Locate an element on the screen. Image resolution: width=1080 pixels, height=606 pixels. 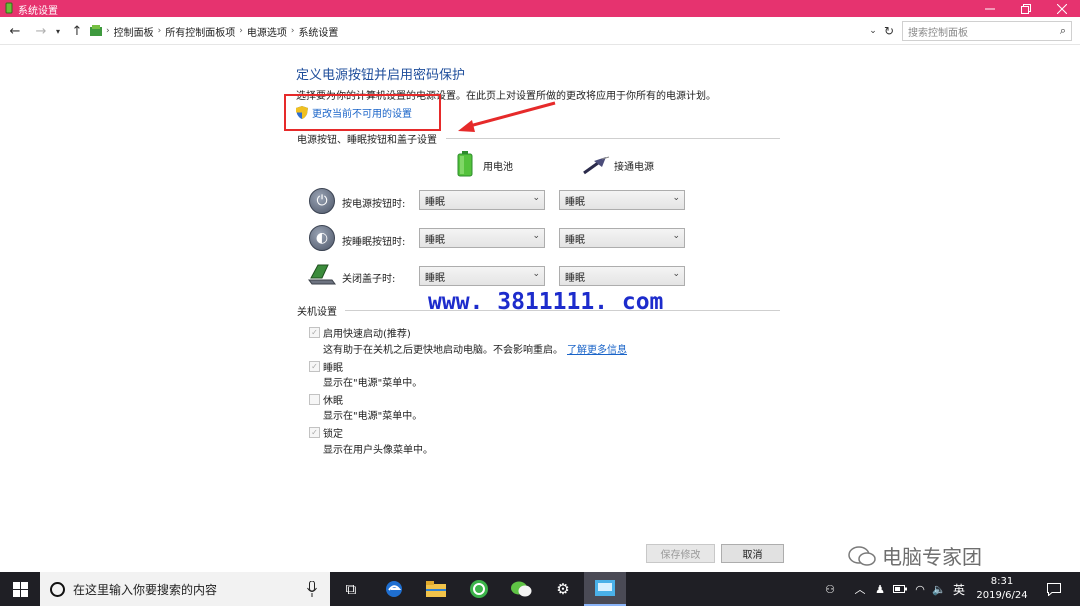
minimize-icon is located at coordinates (990, 8).